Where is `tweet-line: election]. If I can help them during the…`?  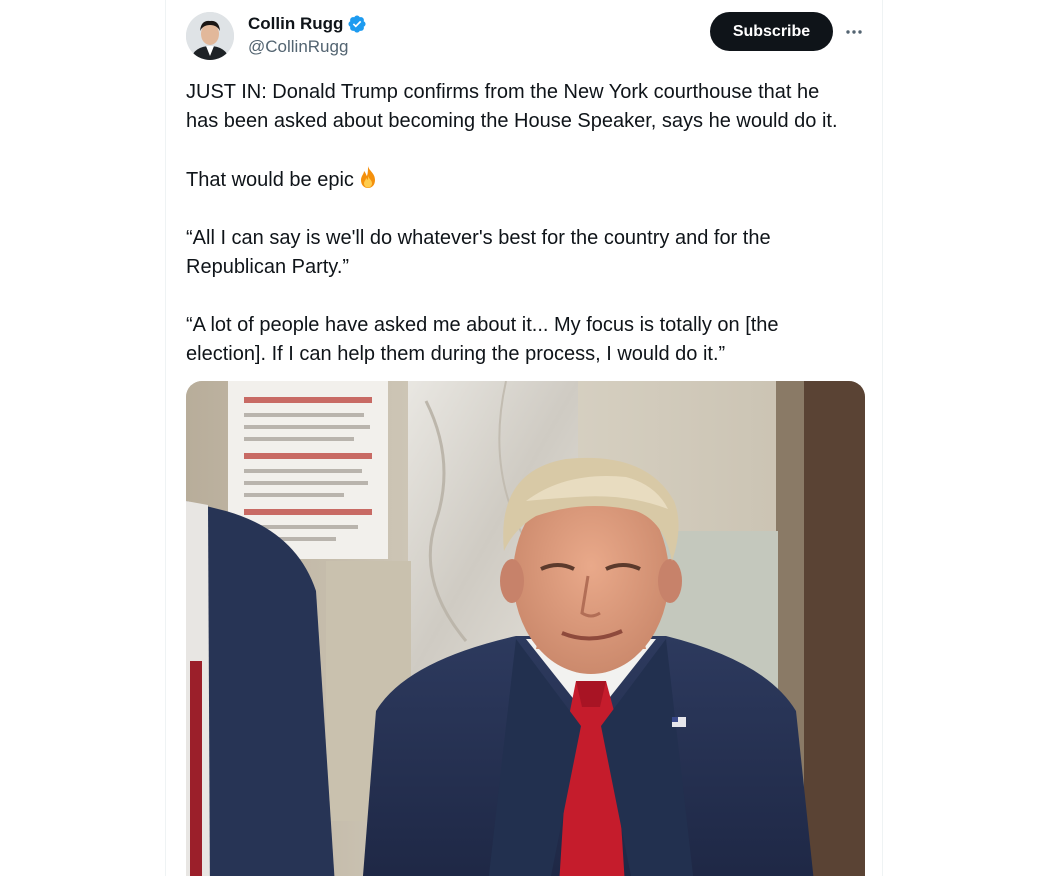
tweet-line: election]. If I can help them during the… is located at coordinates (456, 354).